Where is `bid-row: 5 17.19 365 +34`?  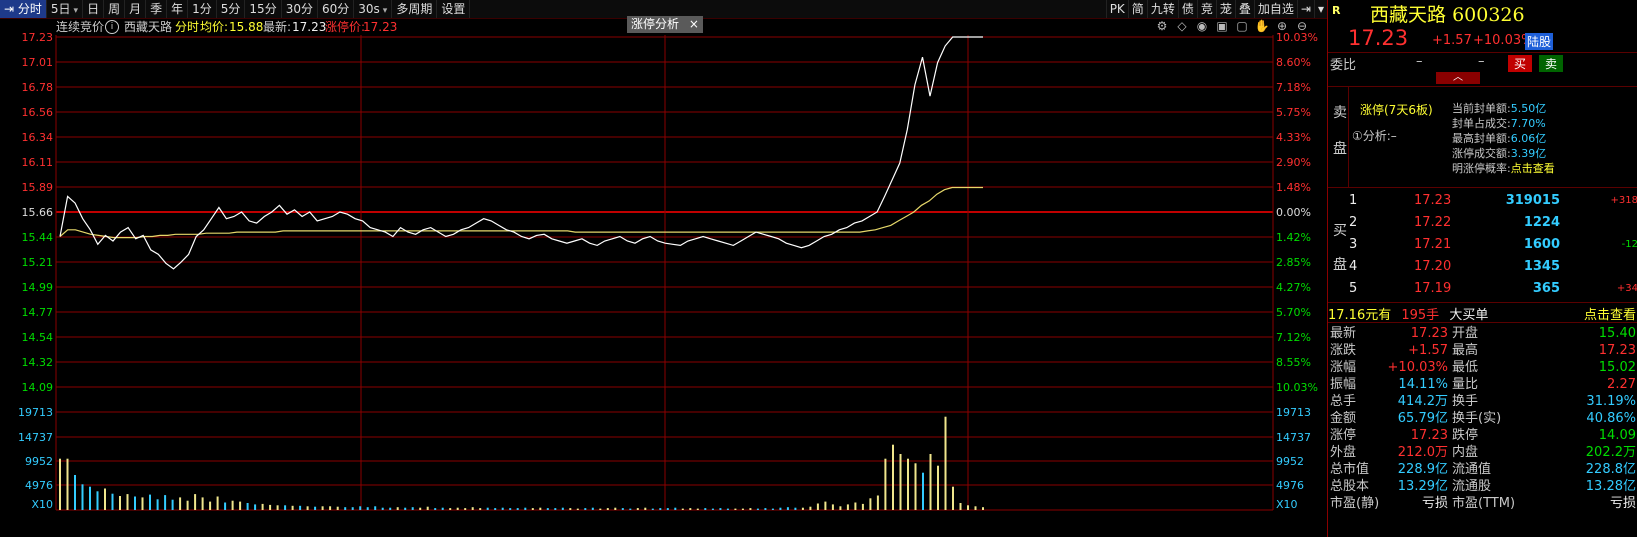 bid-row: 5 17.19 365 +34 is located at coordinates (1482, 289).